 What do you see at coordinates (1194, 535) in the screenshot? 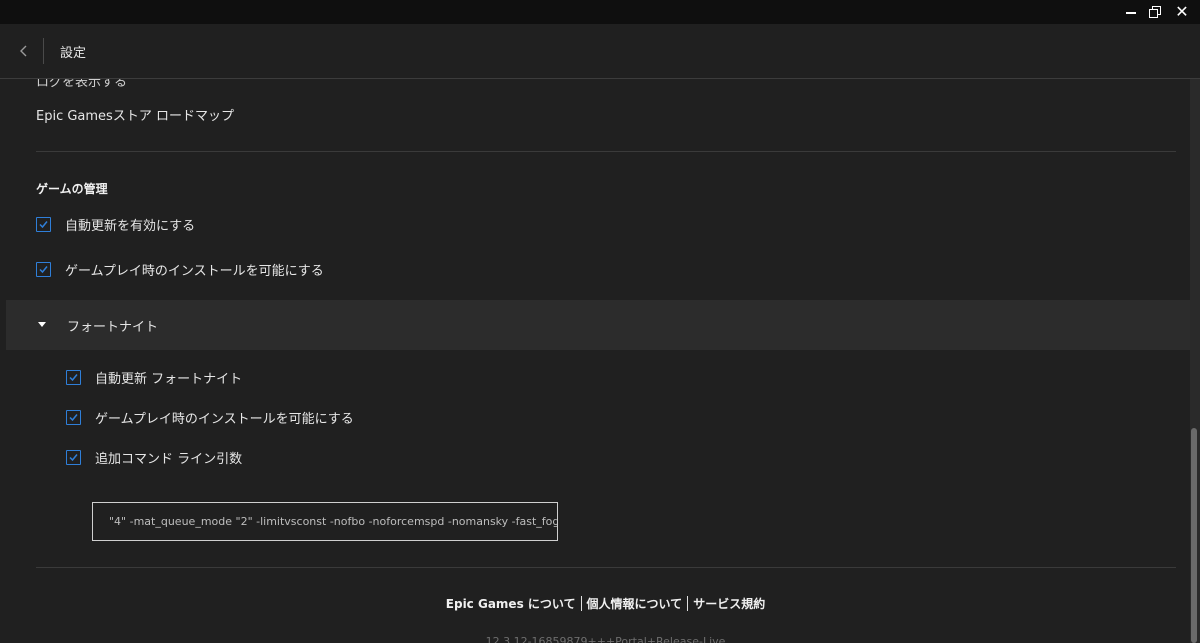
I see `scrollbar-thumb` at bounding box center [1194, 535].